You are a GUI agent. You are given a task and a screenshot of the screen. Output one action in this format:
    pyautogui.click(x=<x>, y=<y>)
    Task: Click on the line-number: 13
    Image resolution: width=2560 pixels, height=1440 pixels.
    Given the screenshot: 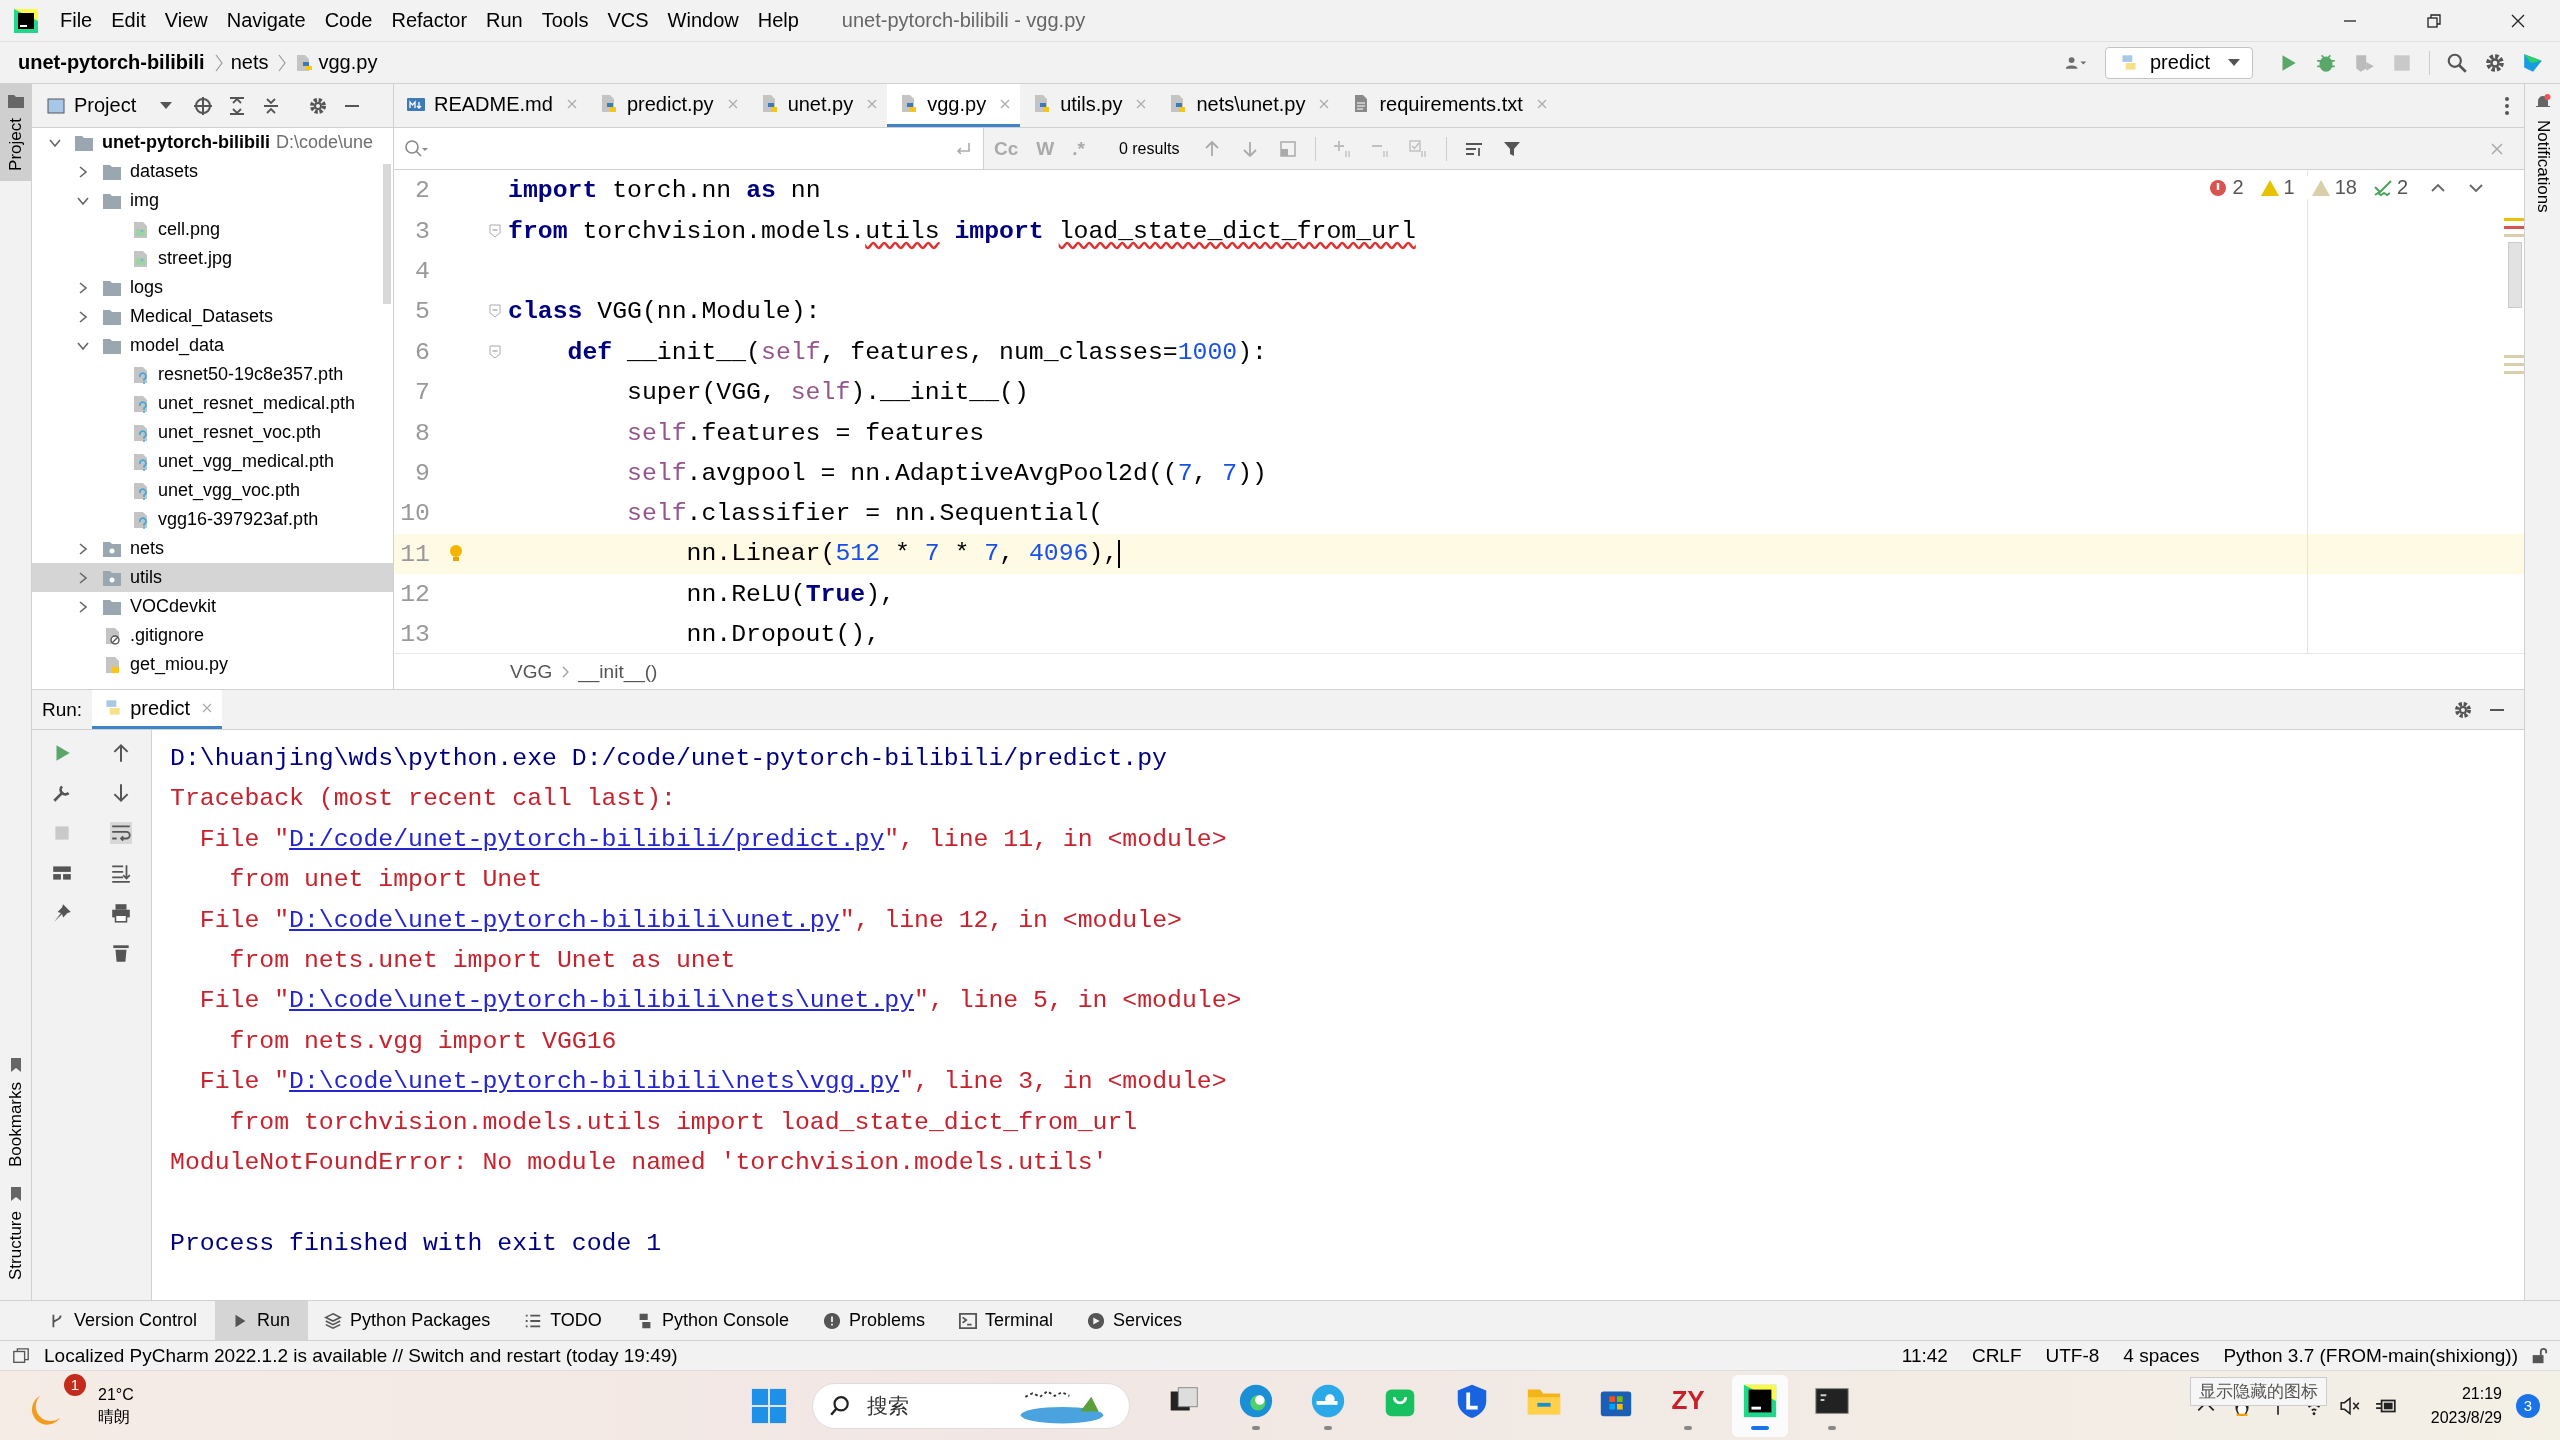 What is the action you would take?
    pyautogui.click(x=414, y=634)
    